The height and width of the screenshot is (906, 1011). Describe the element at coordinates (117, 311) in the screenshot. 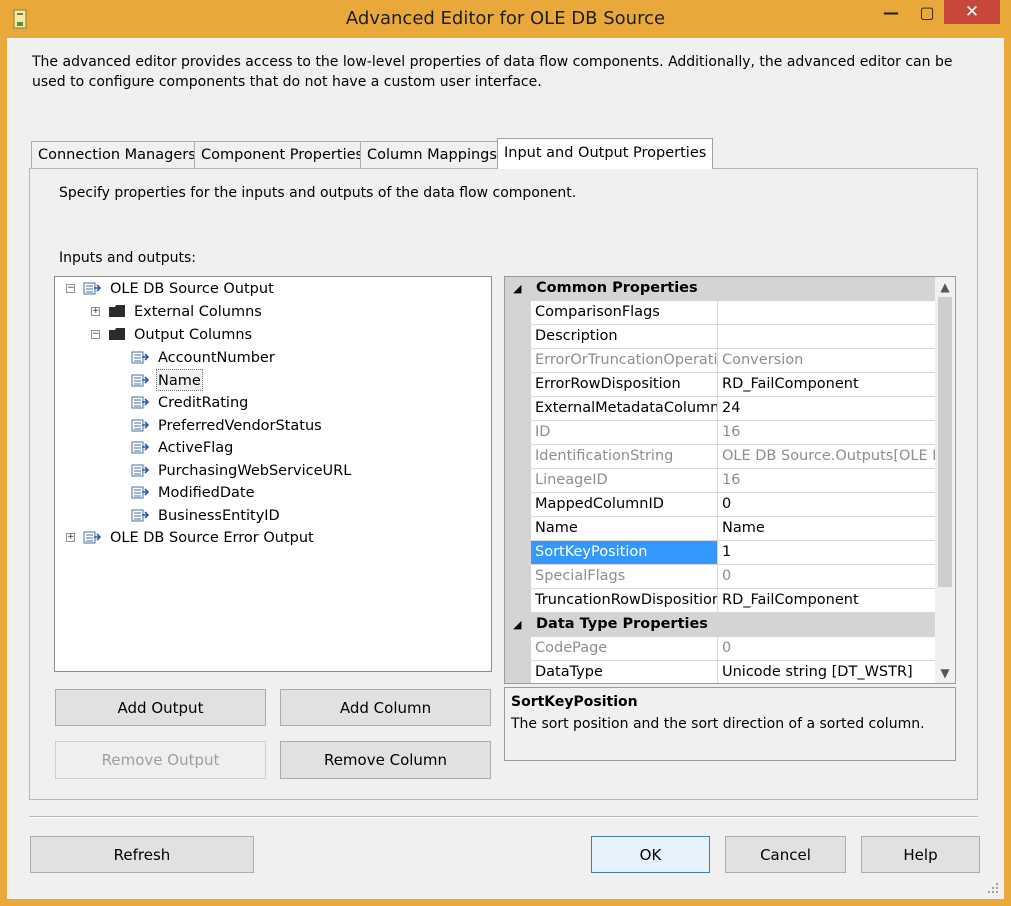

I see `folder-icon` at that location.